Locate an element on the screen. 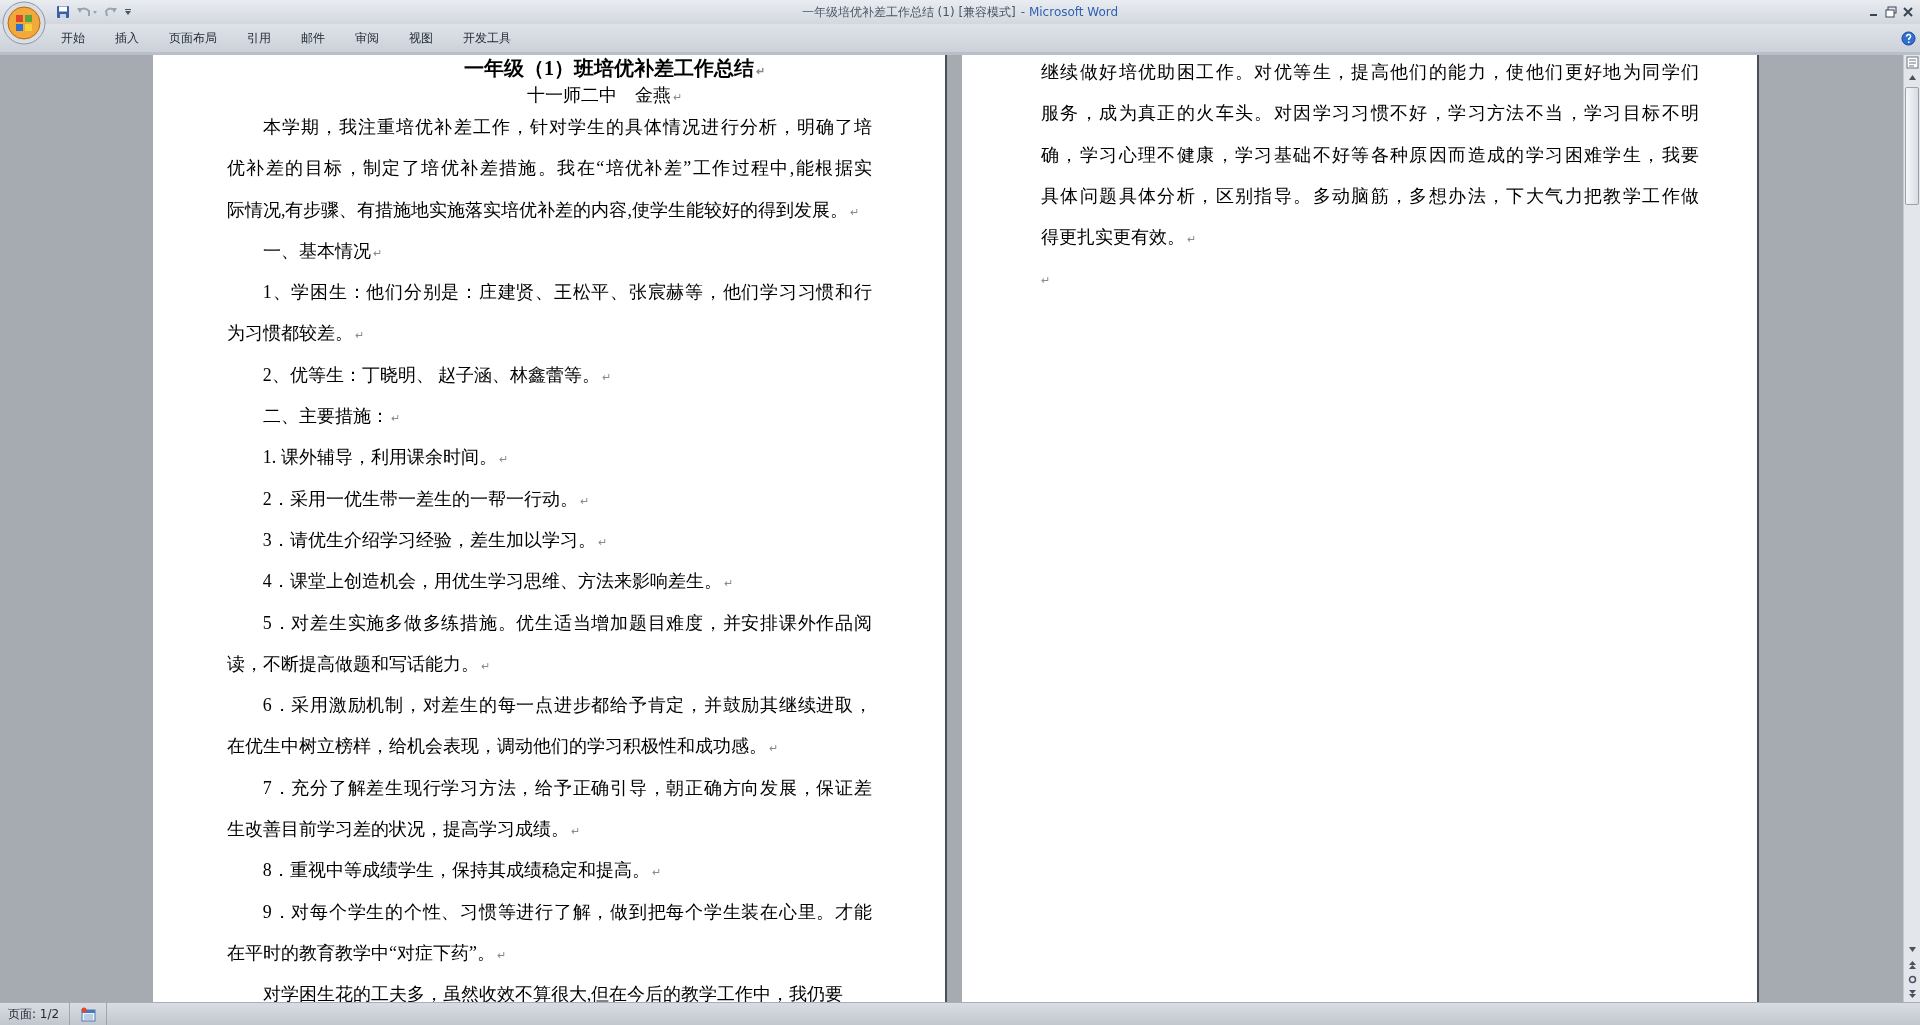 This screenshot has width=1920, height=1025. ribbon-tab: 插入 is located at coordinates (127, 38).